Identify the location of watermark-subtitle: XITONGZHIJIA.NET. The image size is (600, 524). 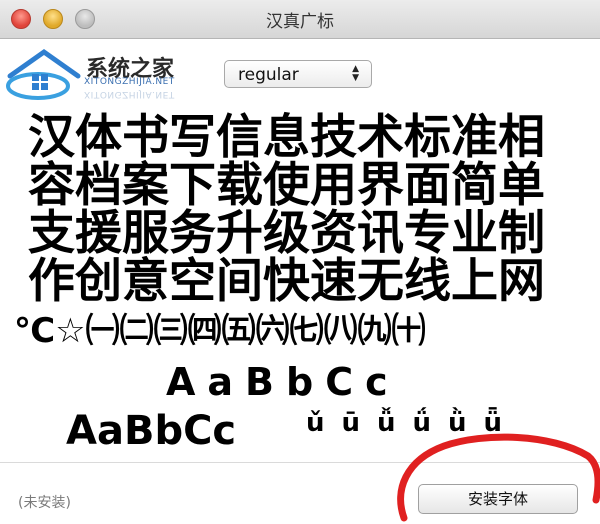
(129, 82).